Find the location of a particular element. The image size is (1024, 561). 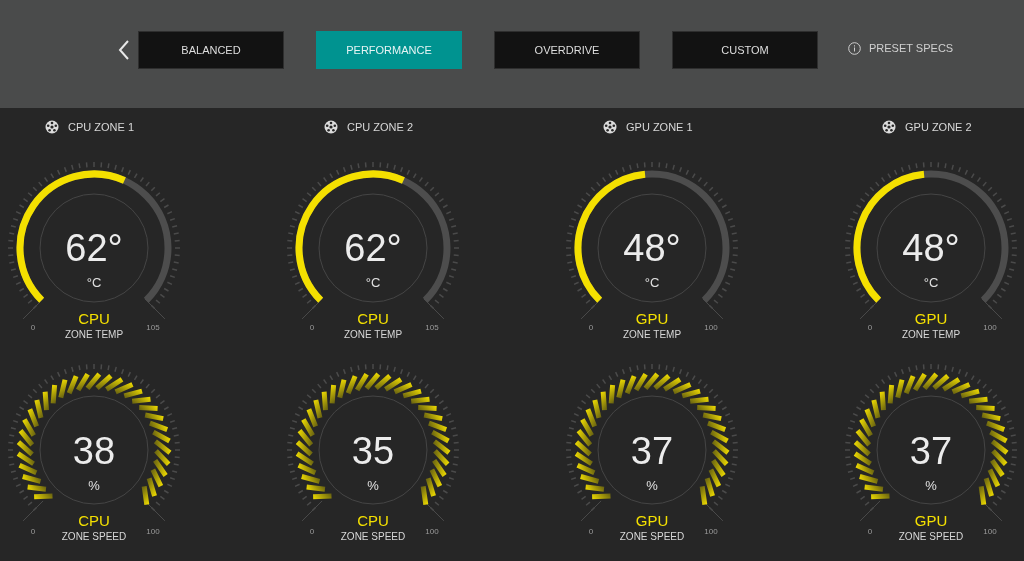

zone-title: CPU ZONE 1 is located at coordinates (101, 127).